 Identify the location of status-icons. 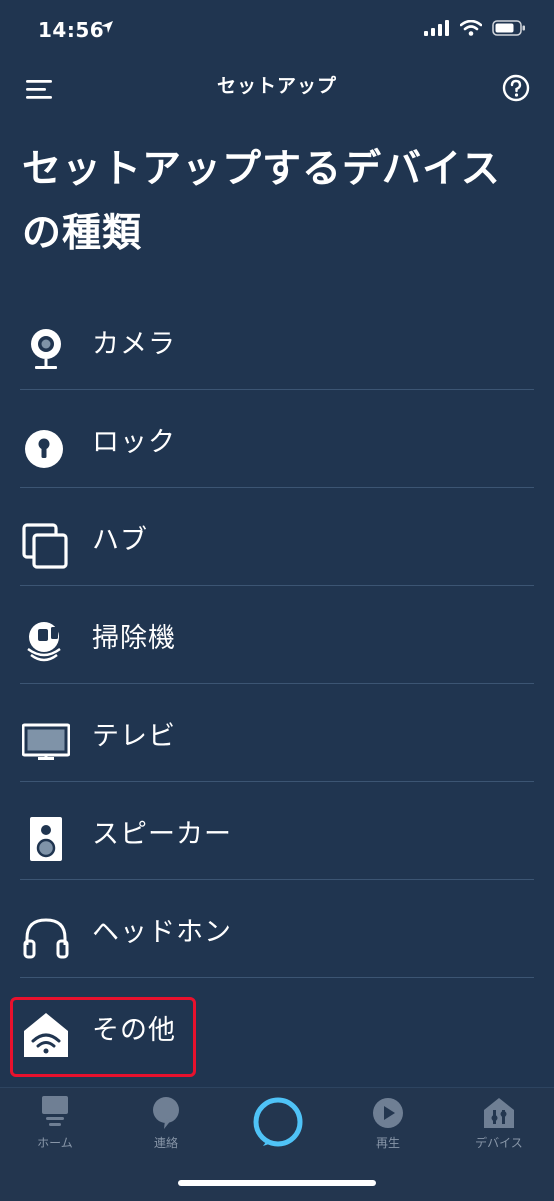
(475, 28).